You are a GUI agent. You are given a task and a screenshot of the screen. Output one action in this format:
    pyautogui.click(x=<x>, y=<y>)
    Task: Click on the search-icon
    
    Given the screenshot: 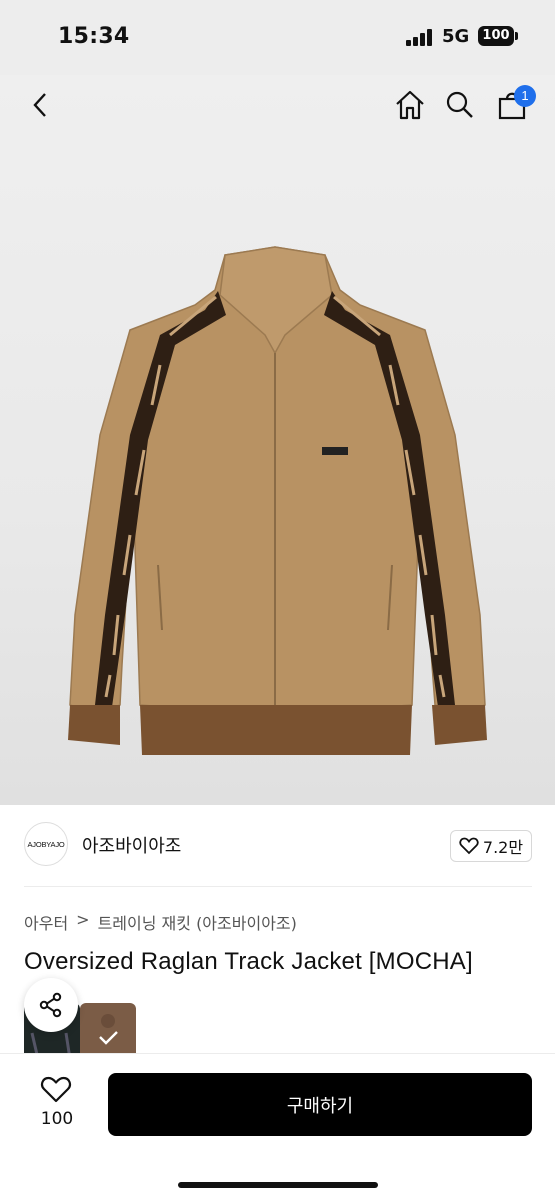 What is the action you would take?
    pyautogui.click(x=459, y=104)
    